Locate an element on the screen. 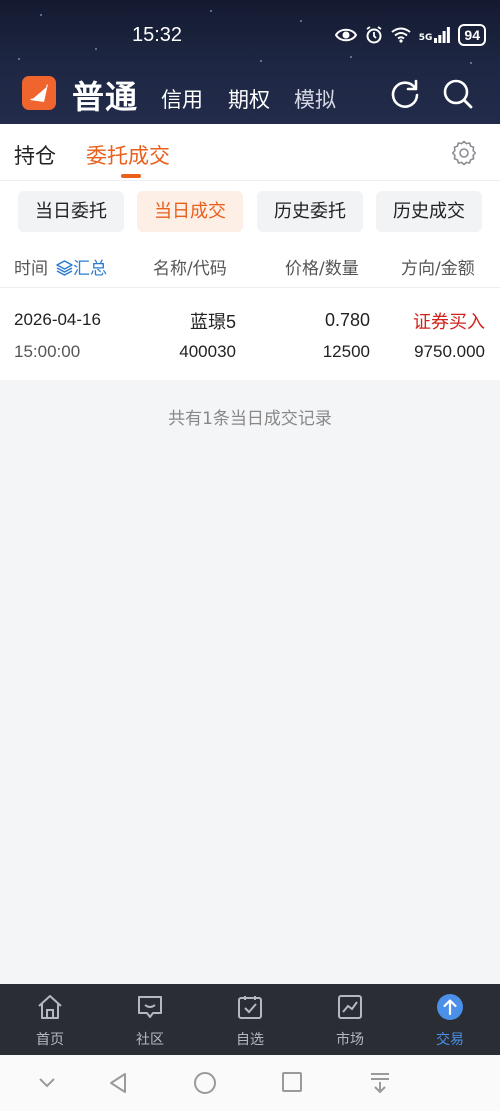  home-icon is located at coordinates (50, 1007).